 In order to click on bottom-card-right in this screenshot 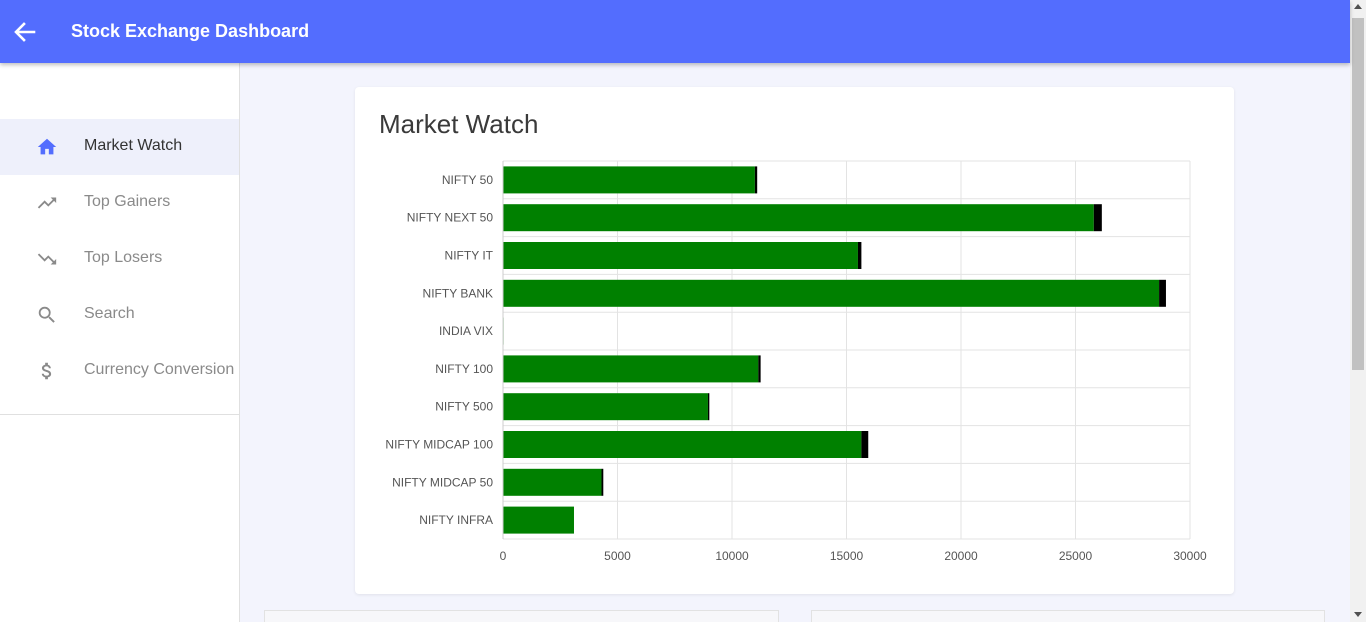, I will do `click(1068, 616)`.